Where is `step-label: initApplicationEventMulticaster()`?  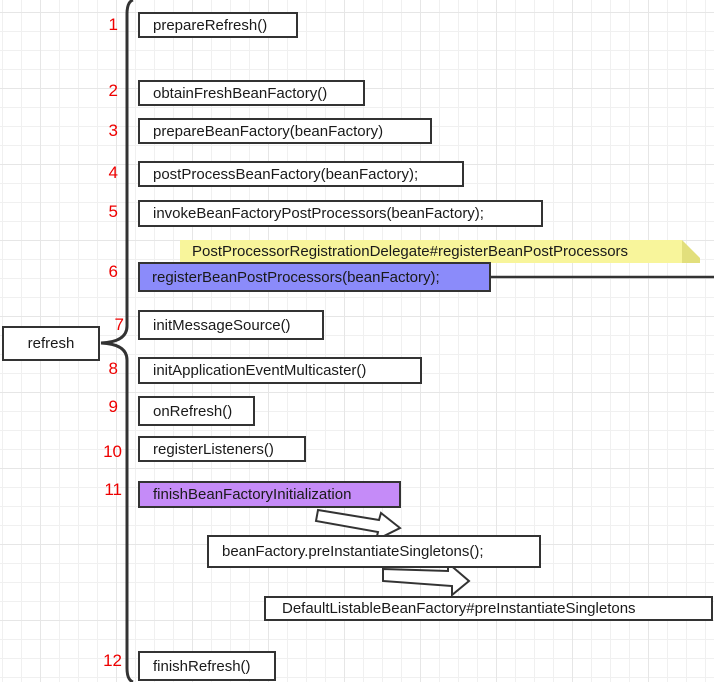
step-label: initApplicationEventMulticaster() is located at coordinates (260, 370).